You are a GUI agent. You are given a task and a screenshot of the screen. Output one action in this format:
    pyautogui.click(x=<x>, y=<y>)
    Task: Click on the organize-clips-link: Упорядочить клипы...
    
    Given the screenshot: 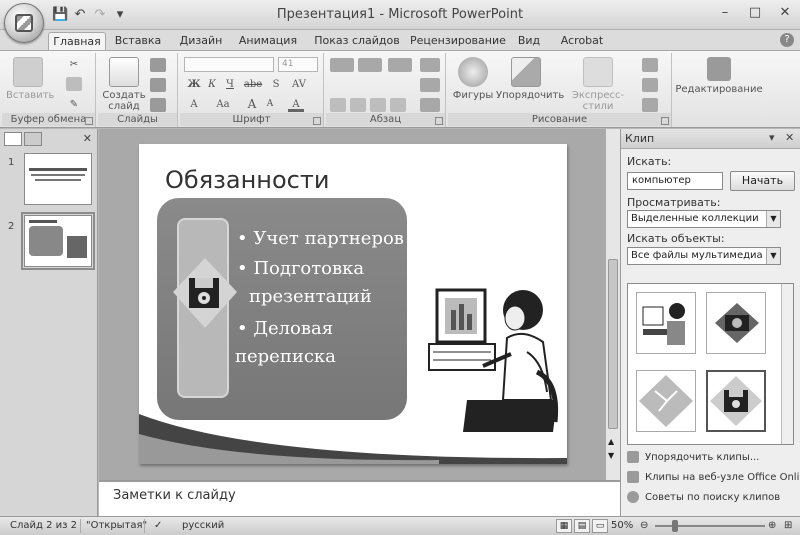 What is the action you would take?
    pyautogui.click(x=693, y=457)
    